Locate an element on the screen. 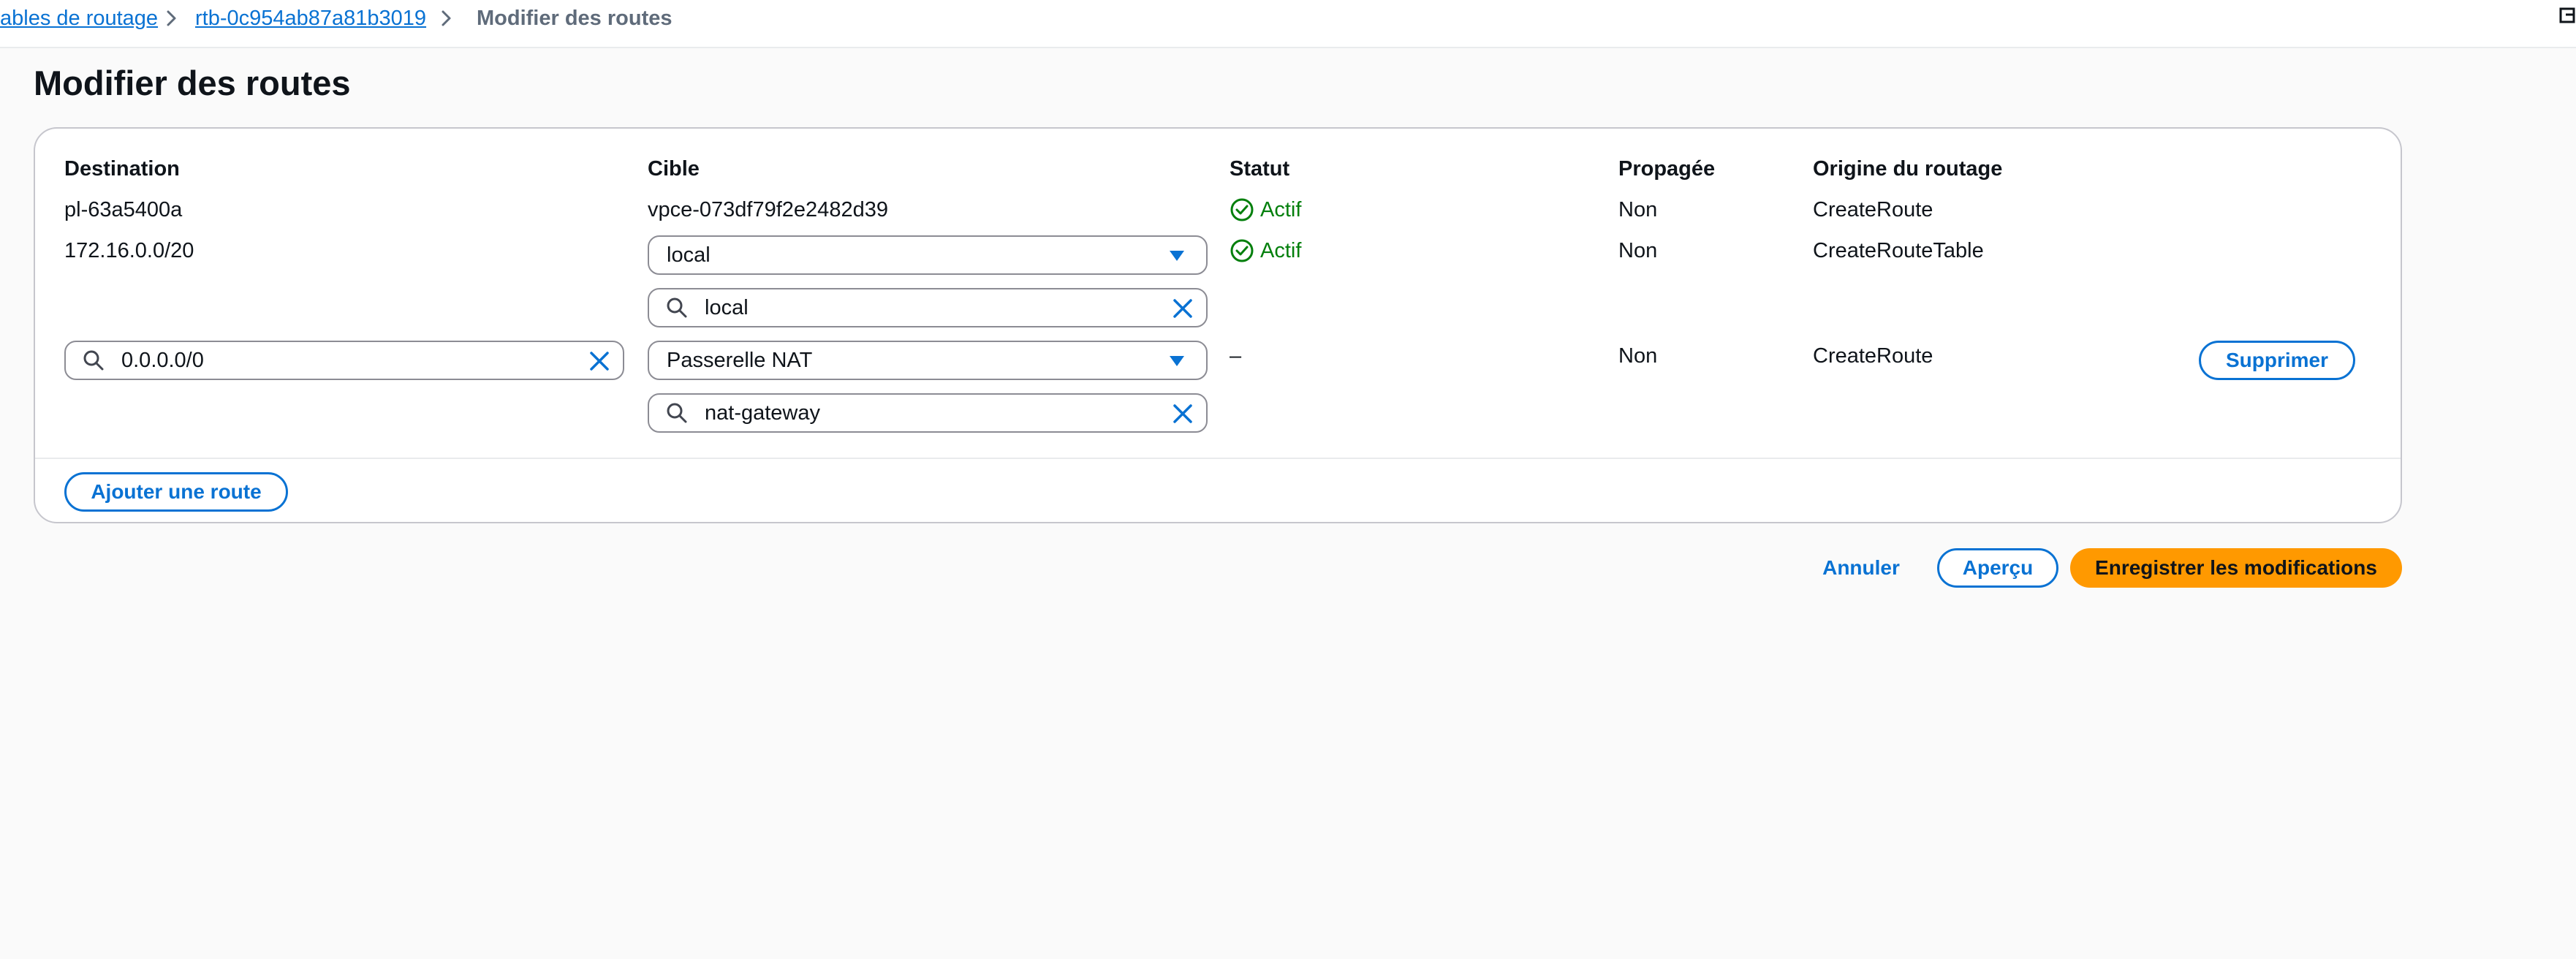 Image resolution: width=2576 pixels, height=959 pixels. save-changes-button: Enregistrer les modifications is located at coordinates (2236, 568).